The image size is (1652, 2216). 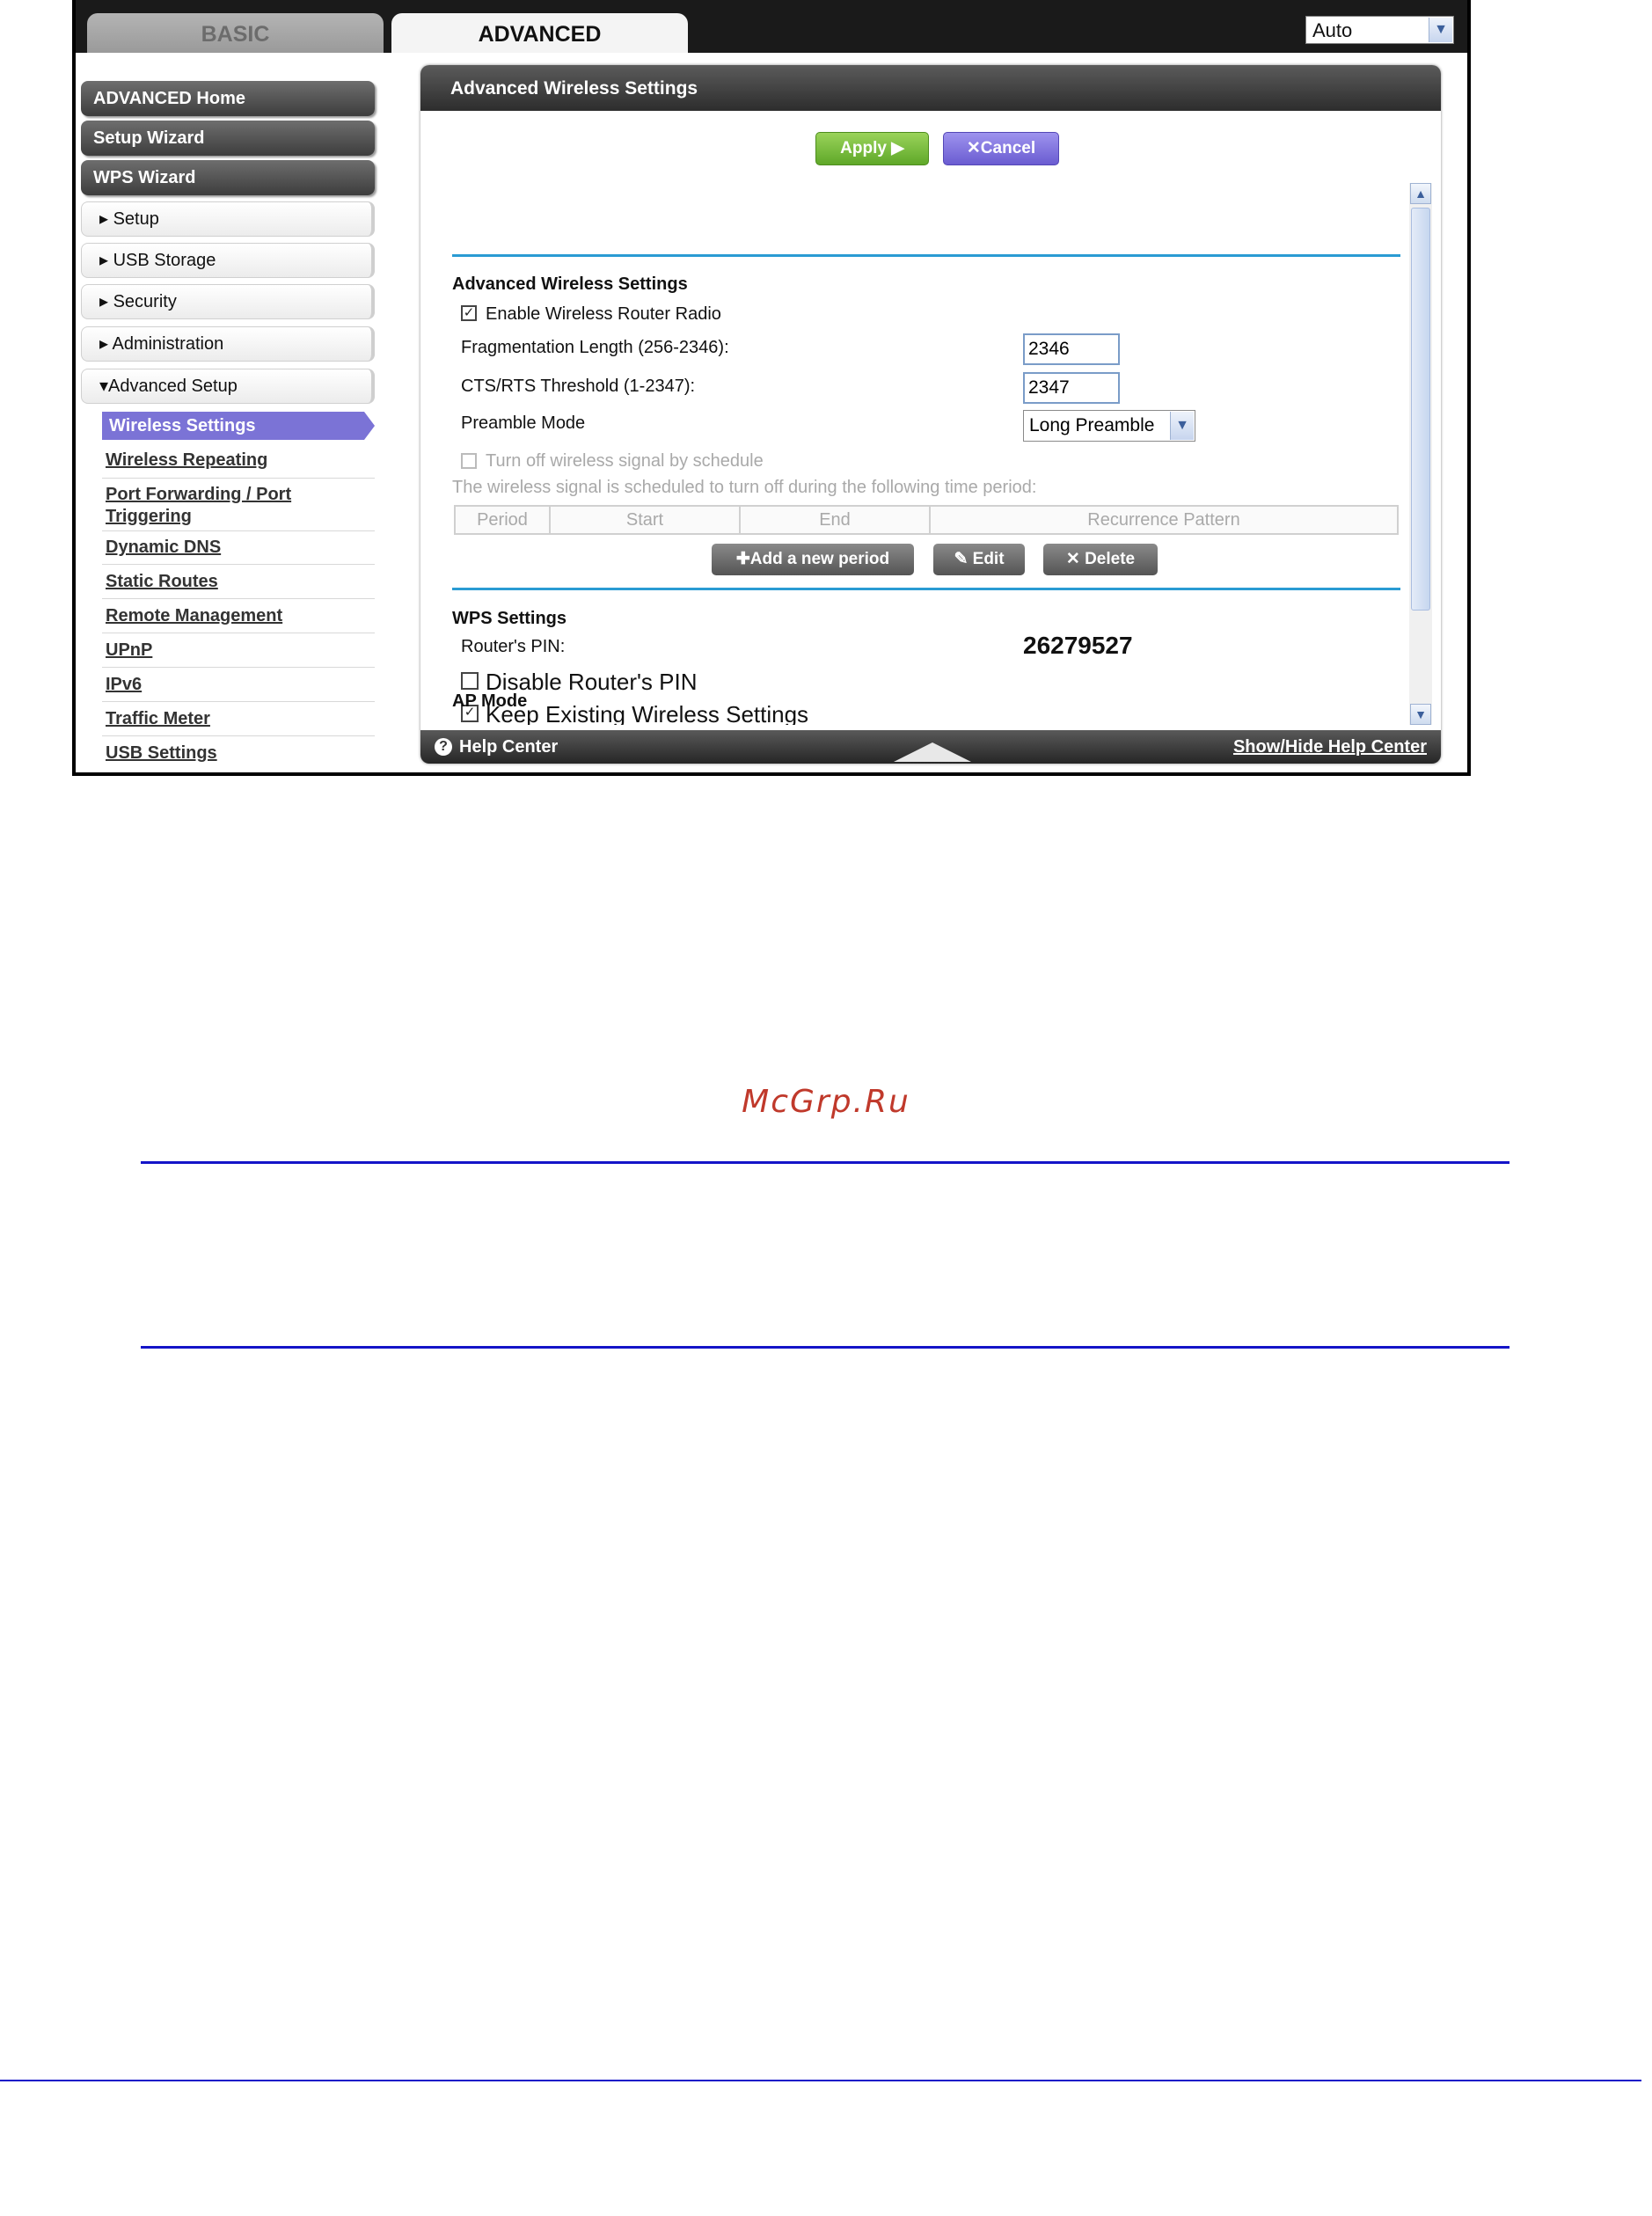 I want to click on expand-up-icon, so click(x=933, y=752).